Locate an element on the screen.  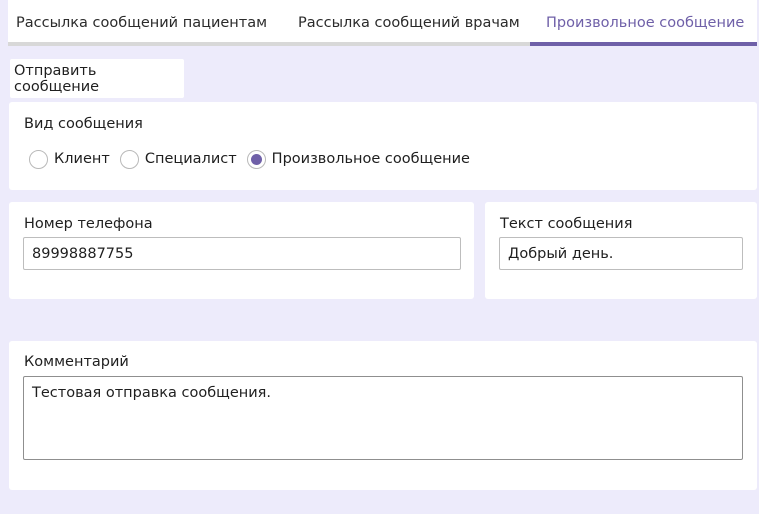
message-type-label: Вид сообщения is located at coordinates (83, 124).